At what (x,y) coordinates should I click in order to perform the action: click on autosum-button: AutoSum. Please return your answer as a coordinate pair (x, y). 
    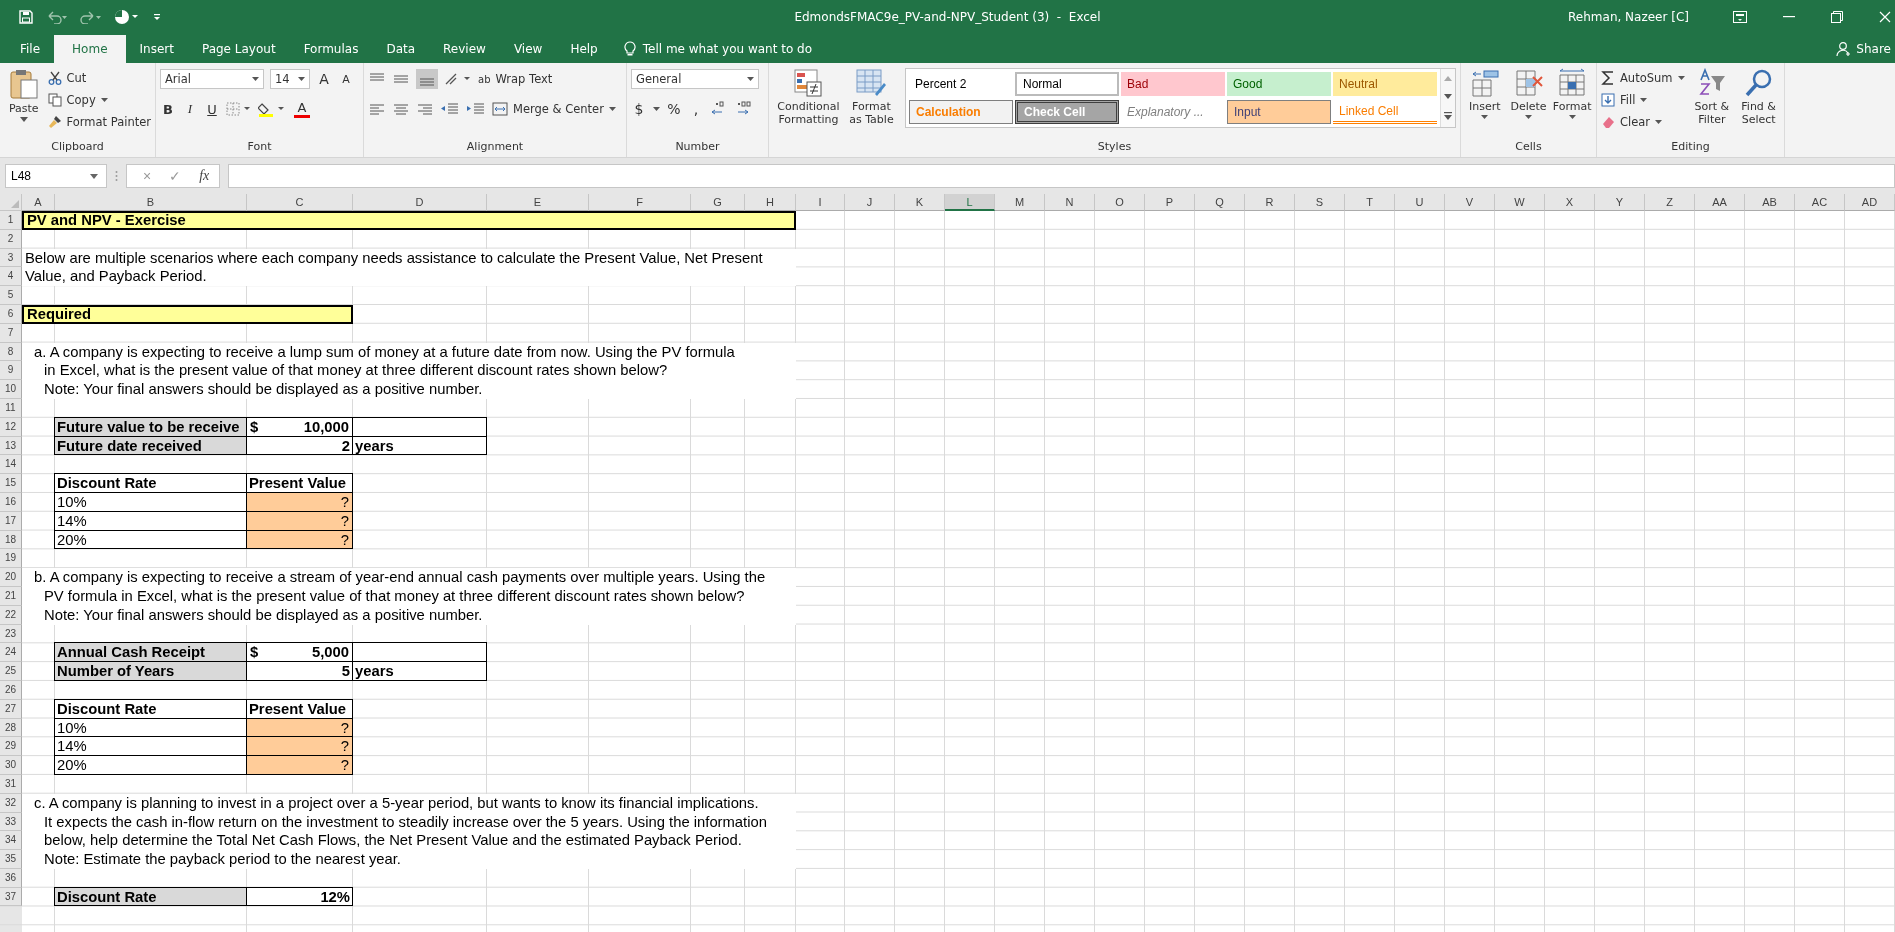
    Looking at the image, I should click on (1644, 78).